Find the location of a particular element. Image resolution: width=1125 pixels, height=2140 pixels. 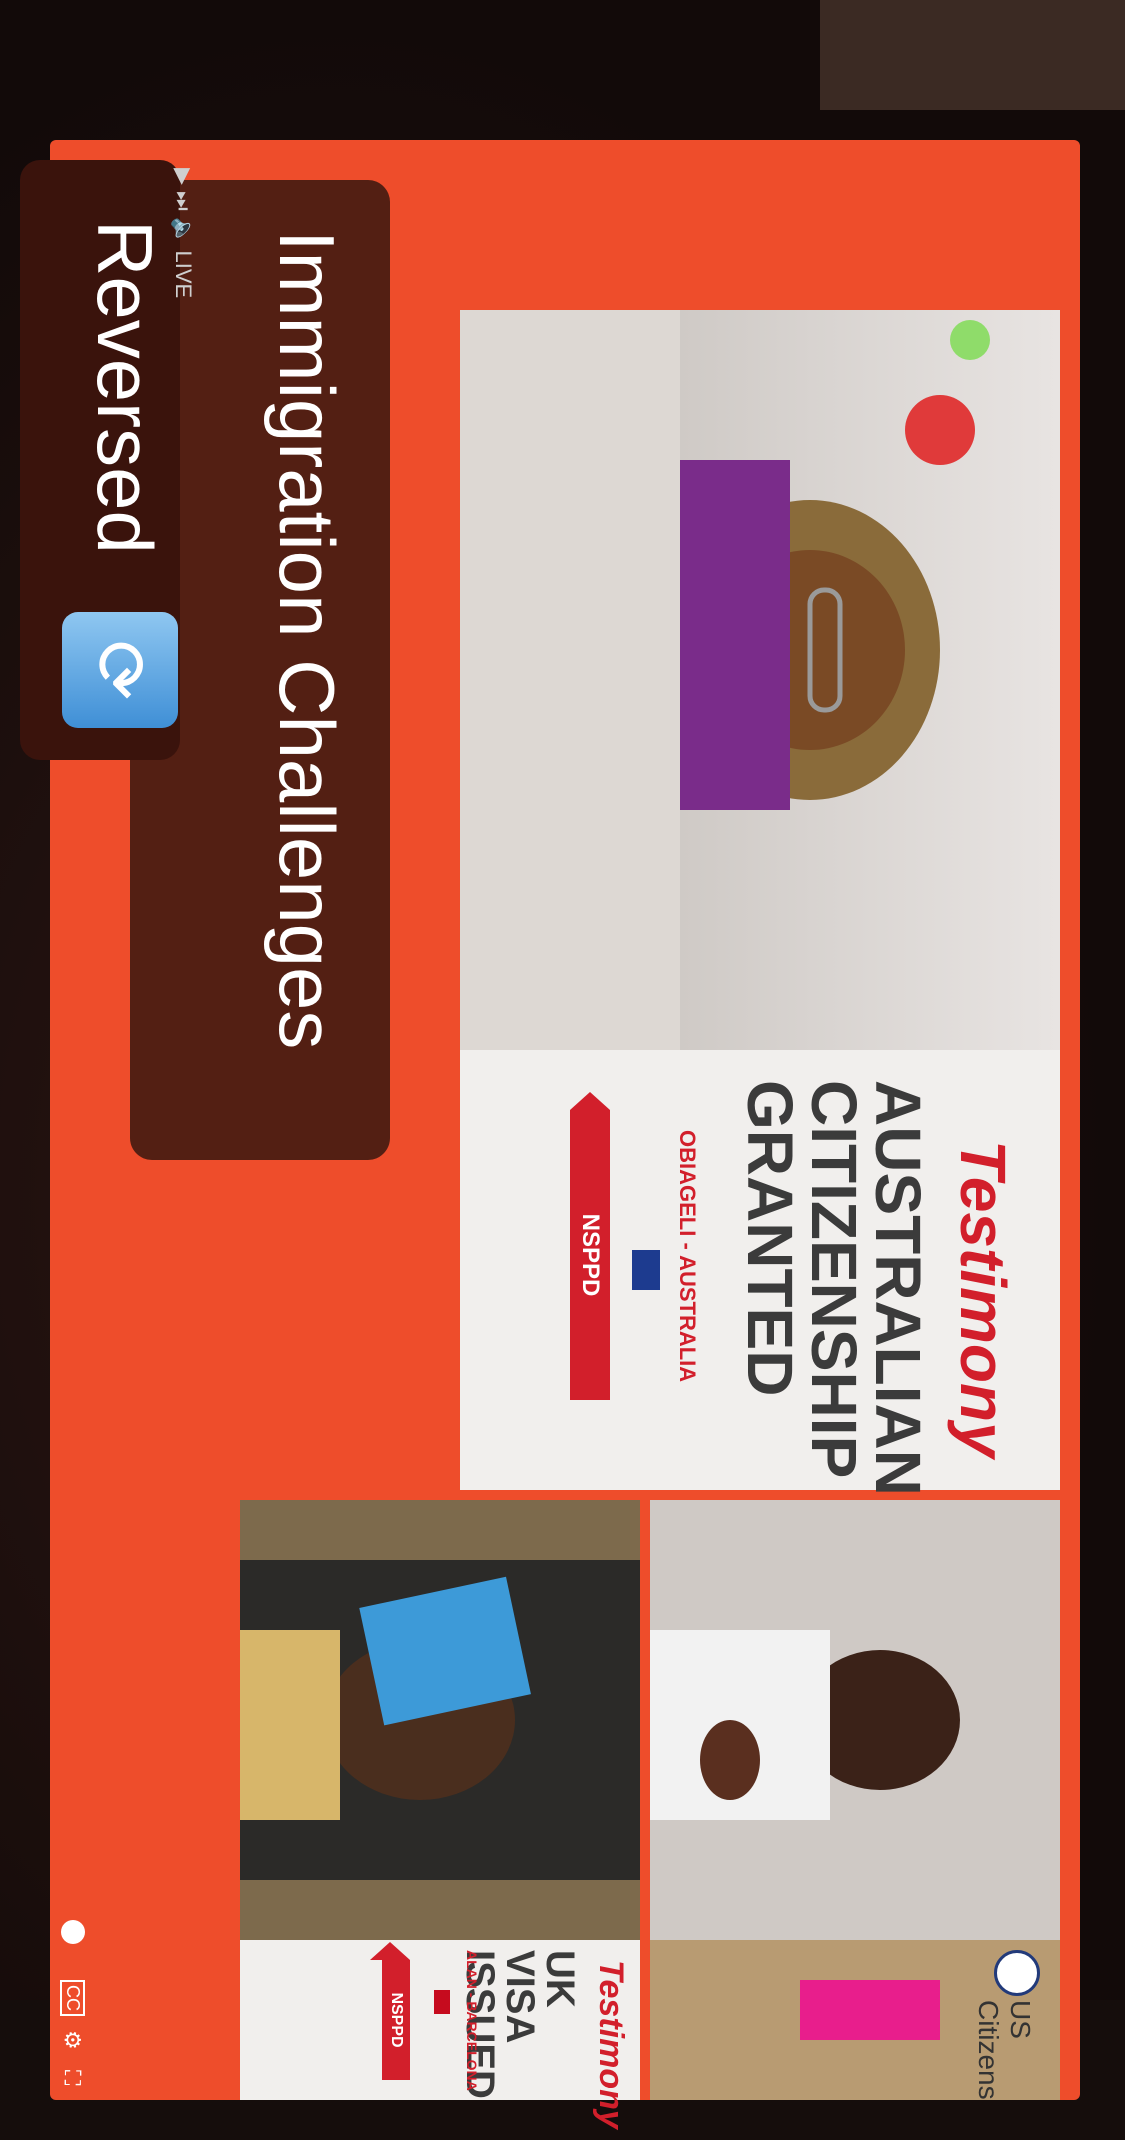

spain-flag-icon is located at coordinates (442, 2002).